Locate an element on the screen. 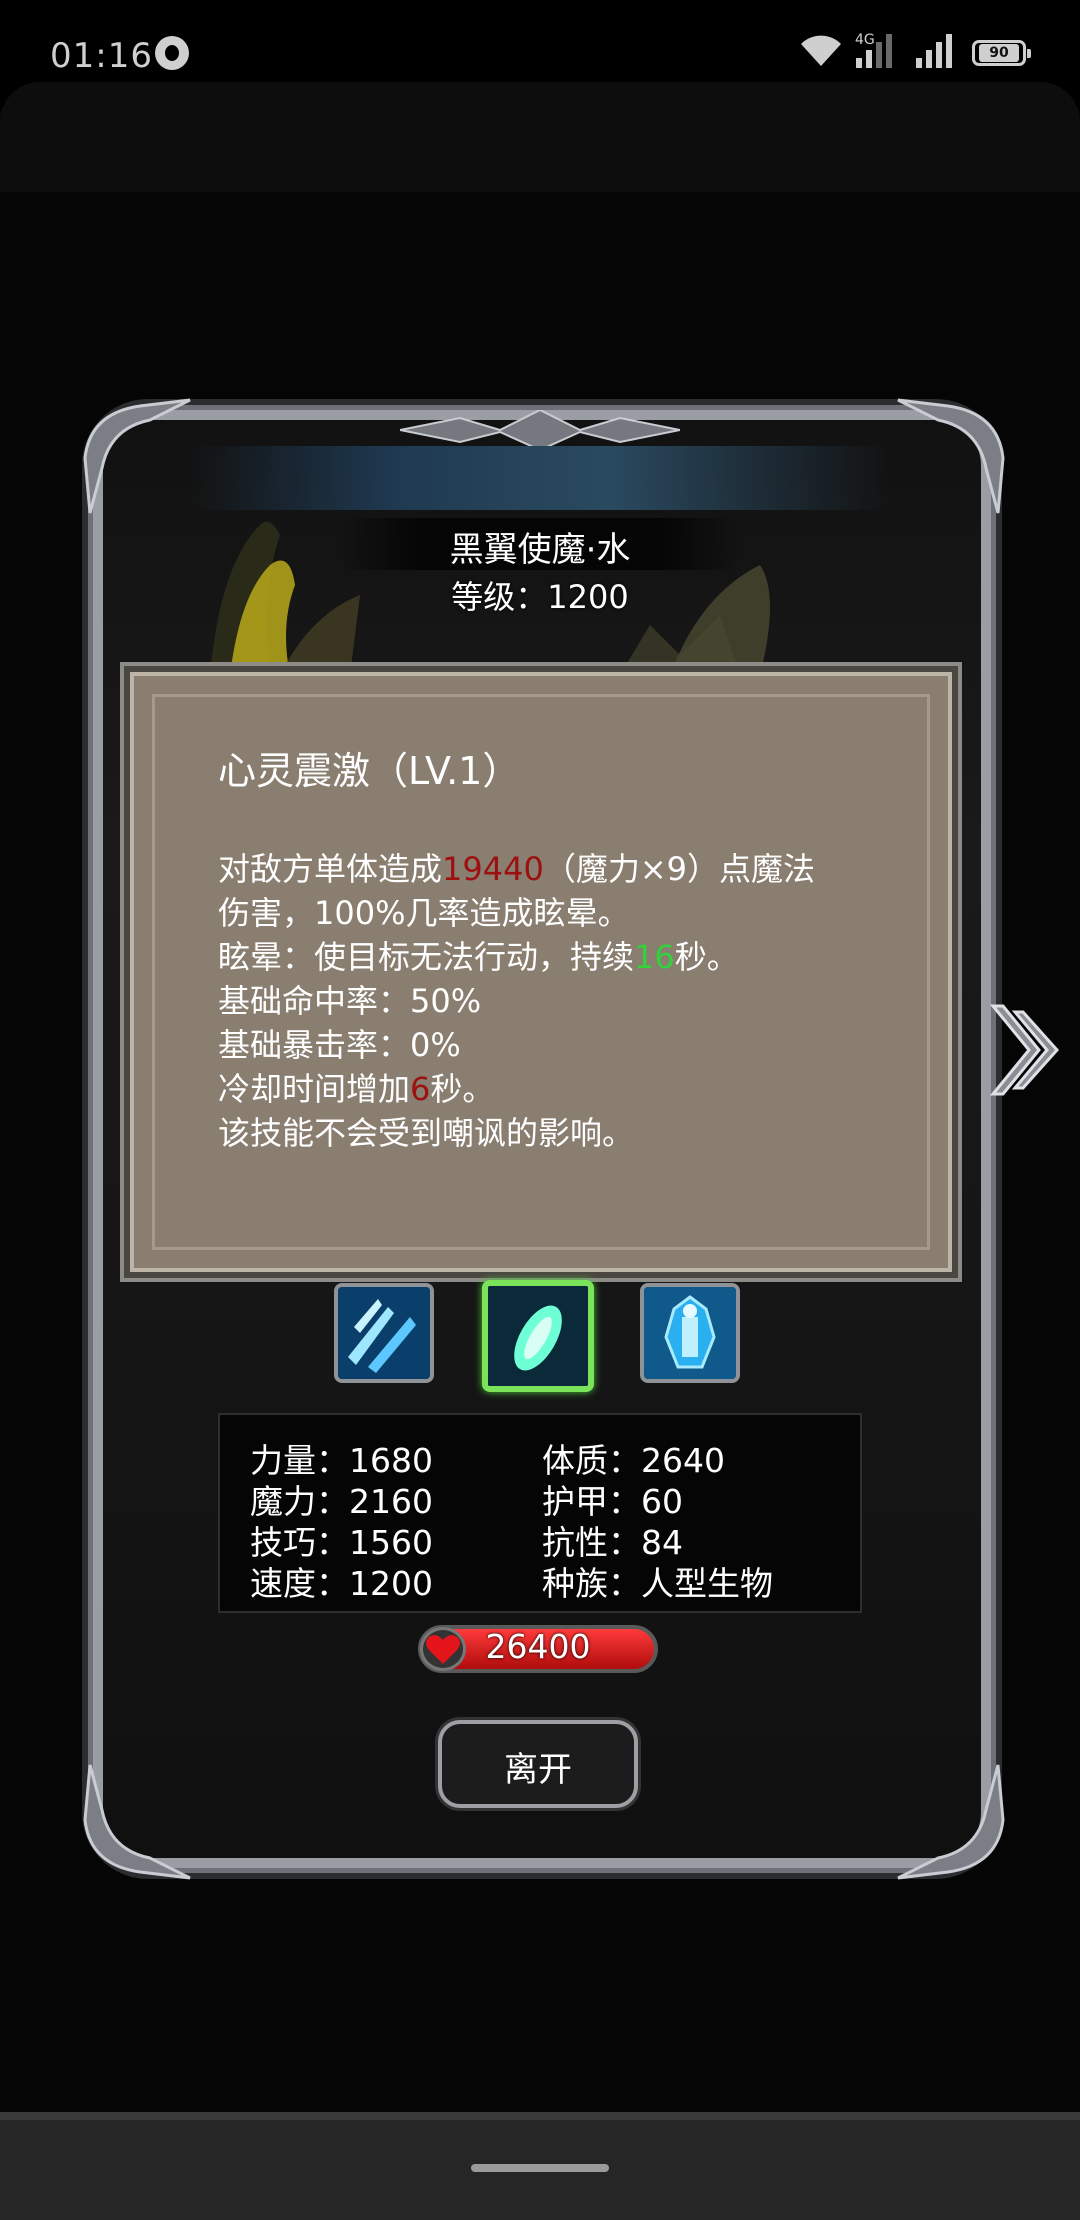 This screenshot has height=2220, width=1080. cooldown-value: 6 is located at coordinates (420, 1089).